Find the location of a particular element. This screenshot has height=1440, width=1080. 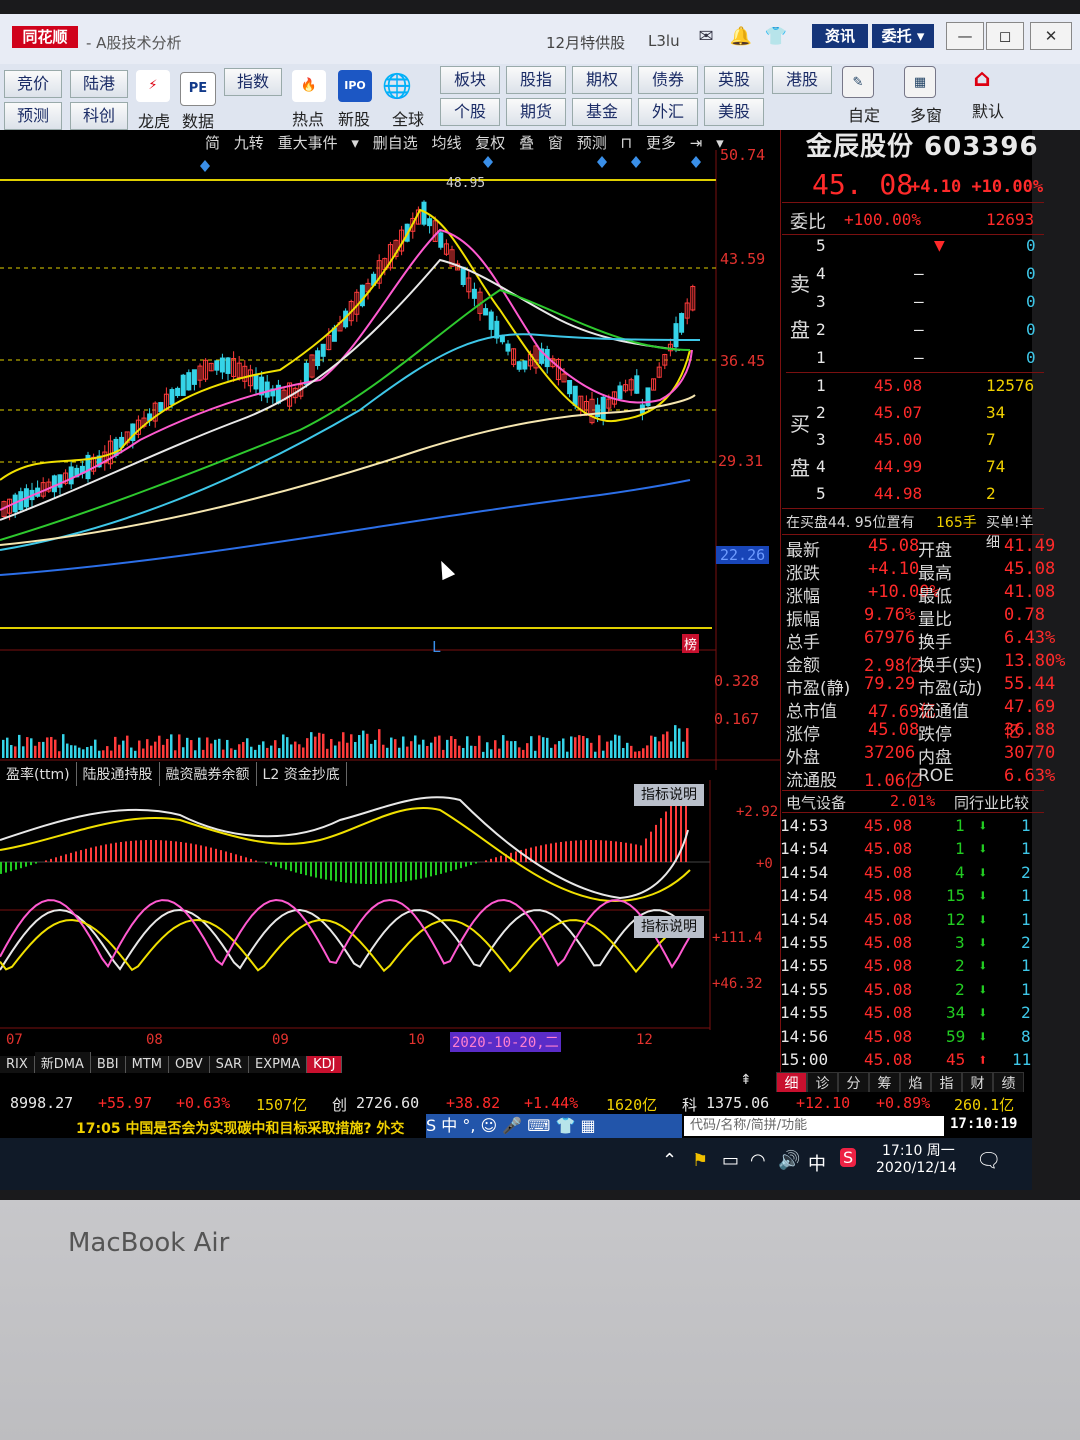

orderbook-row: 4 — 0 is located at coordinates (915, 276).